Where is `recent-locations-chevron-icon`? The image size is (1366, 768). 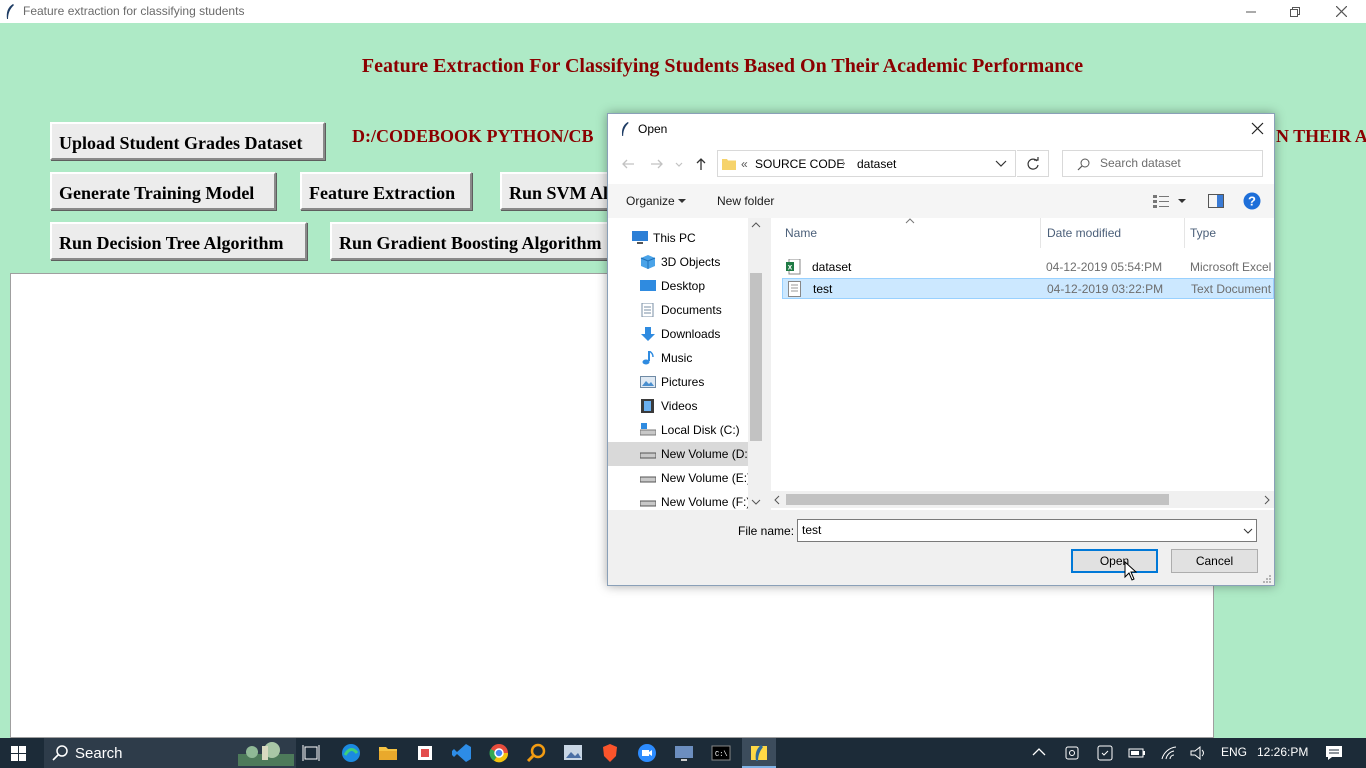
recent-locations-chevron-icon is located at coordinates (679, 164).